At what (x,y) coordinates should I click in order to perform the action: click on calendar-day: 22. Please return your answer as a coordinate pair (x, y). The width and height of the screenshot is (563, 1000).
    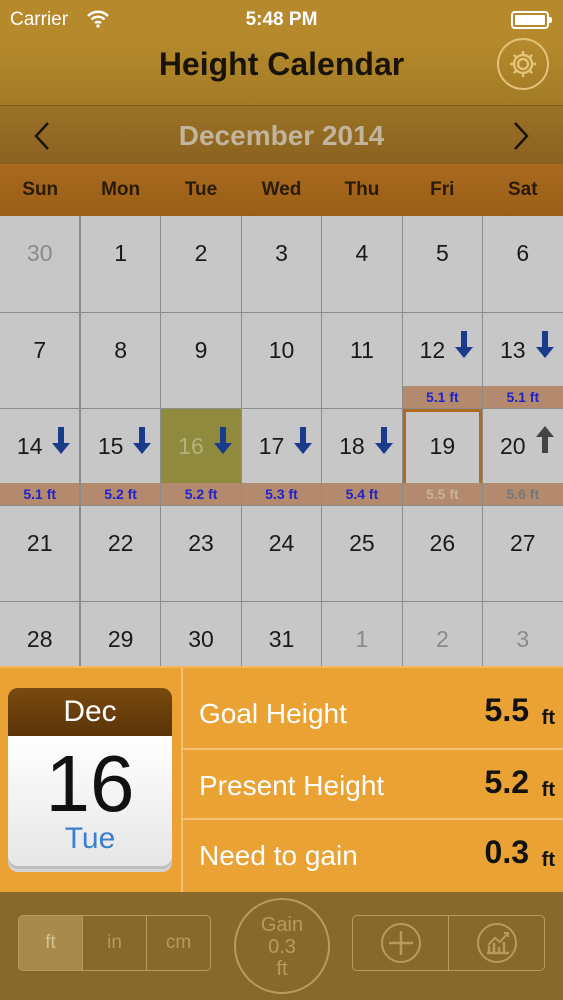
    Looking at the image, I should click on (120, 553).